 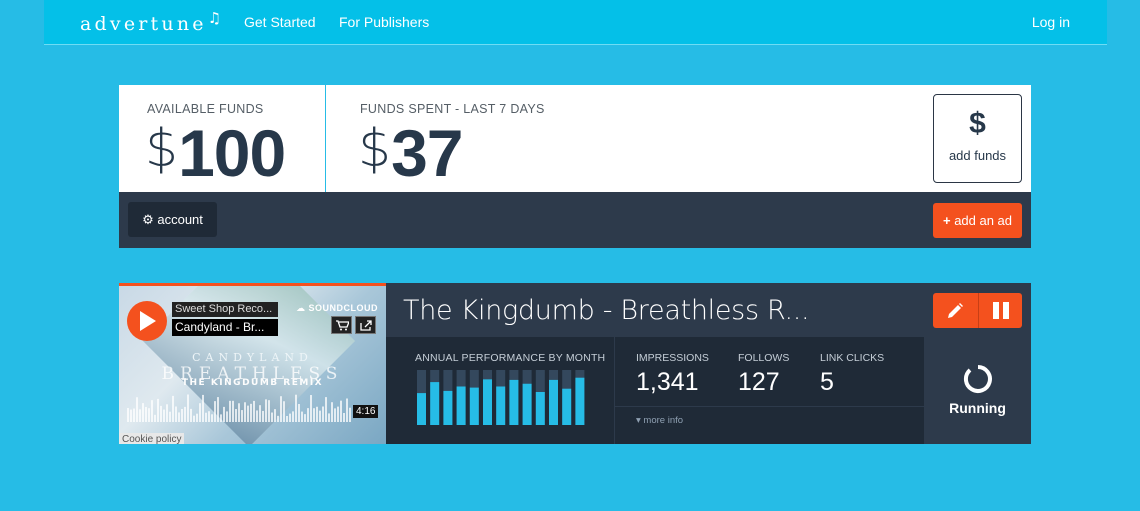 What do you see at coordinates (172, 219) in the screenshot?
I see `account-button: ⚙ account` at bounding box center [172, 219].